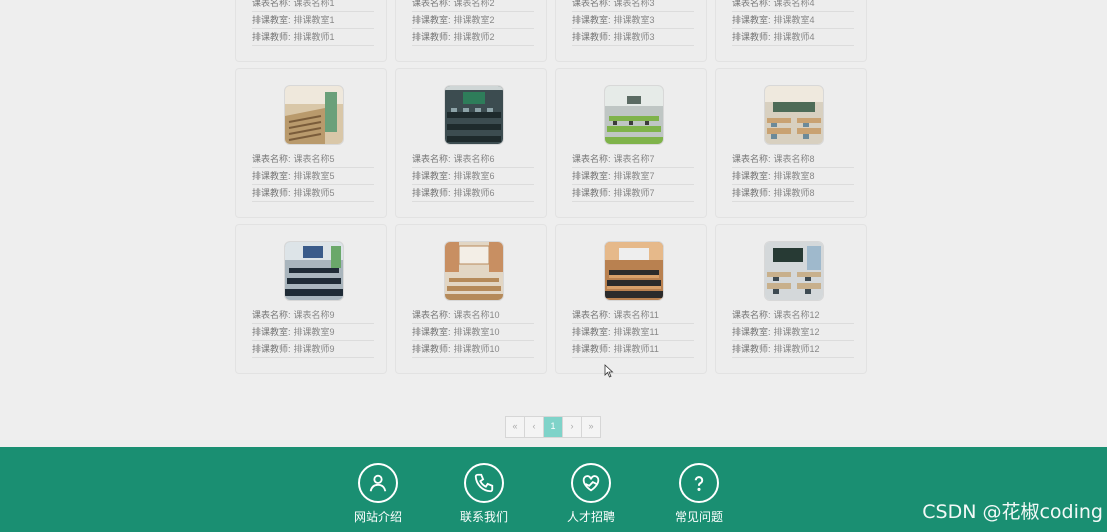  I want to click on footer-jobs-label: 人才招聘, so click(590, 517).